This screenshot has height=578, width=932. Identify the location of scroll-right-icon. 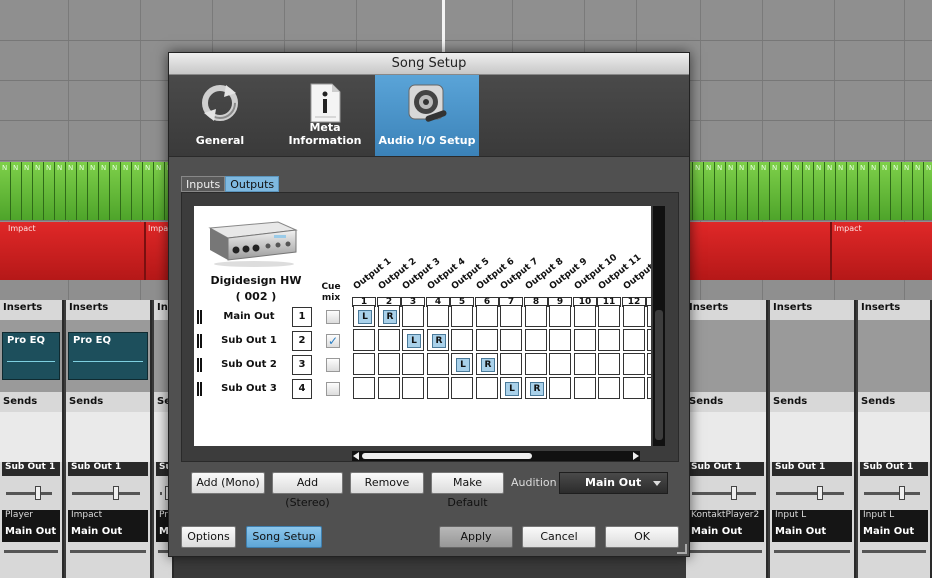
(636, 456).